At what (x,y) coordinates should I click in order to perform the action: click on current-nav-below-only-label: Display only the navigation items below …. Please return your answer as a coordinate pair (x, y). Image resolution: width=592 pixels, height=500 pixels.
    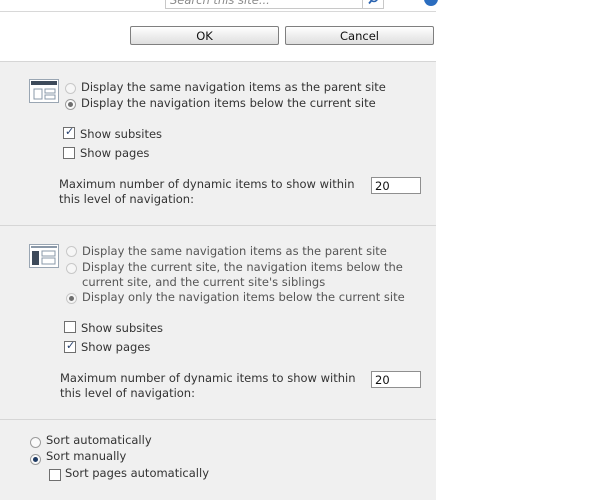
    Looking at the image, I should click on (243, 297).